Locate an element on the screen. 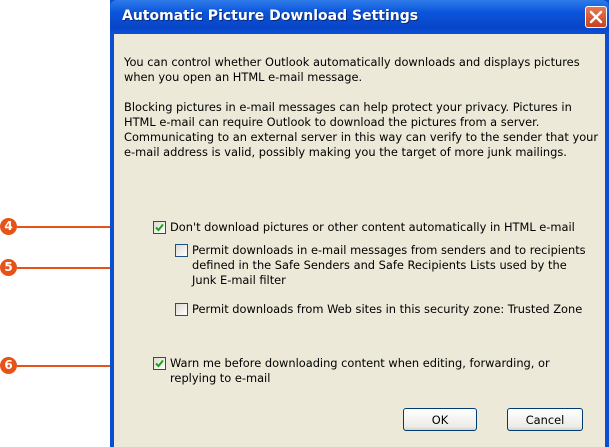 This screenshot has height=447, width=609. callout-4: 4 is located at coordinates (8, 226).